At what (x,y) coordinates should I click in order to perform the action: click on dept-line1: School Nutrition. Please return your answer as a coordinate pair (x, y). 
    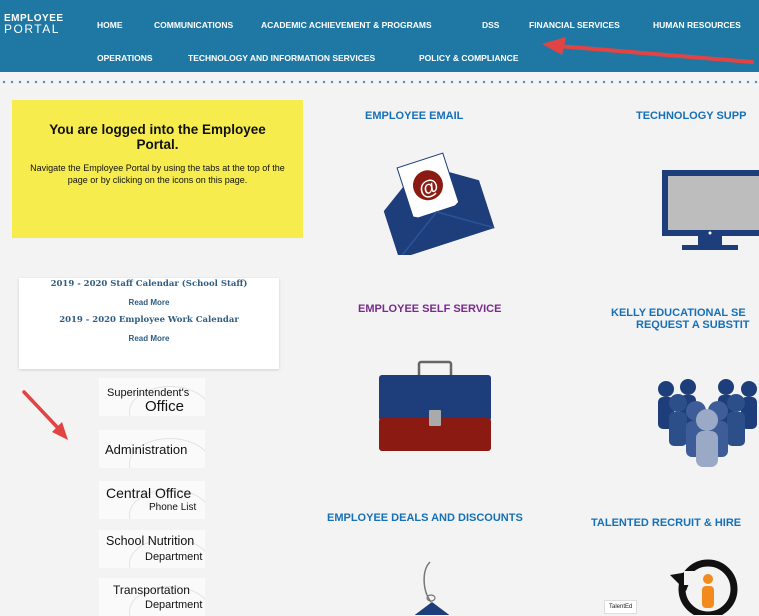
    Looking at the image, I should click on (150, 541).